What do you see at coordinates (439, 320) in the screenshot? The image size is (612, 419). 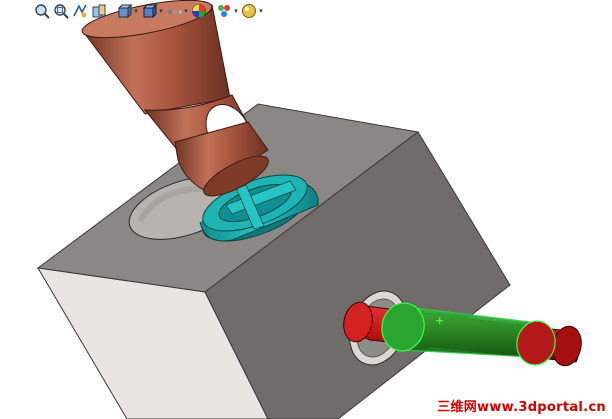 I see `selection-origin-marker: +` at bounding box center [439, 320].